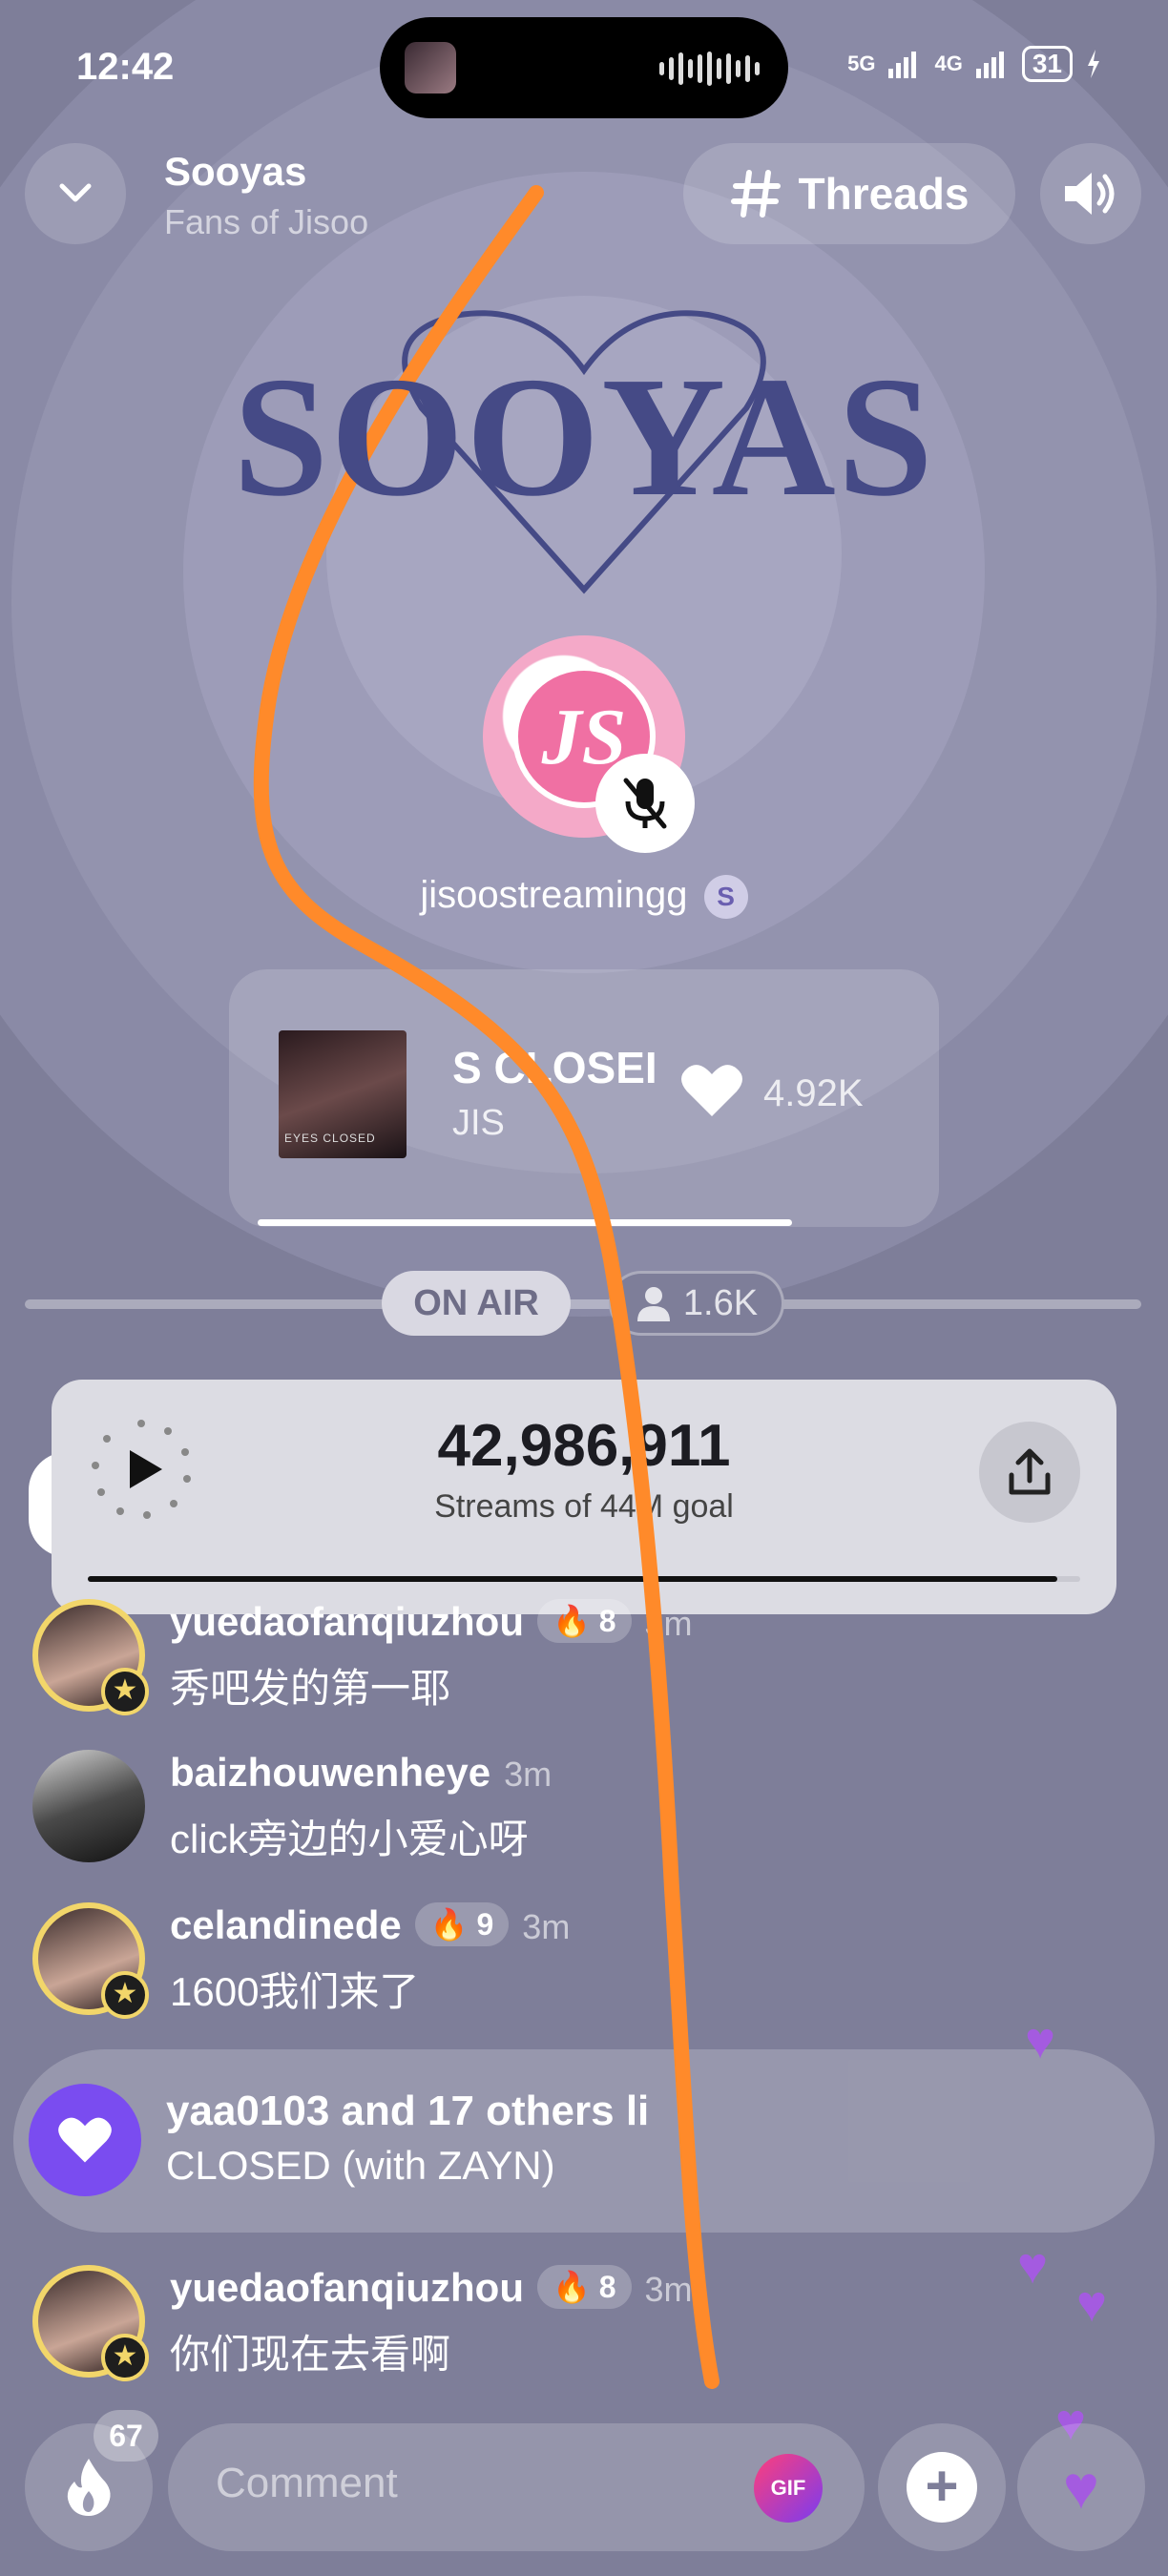 This screenshot has height=2576, width=1168. Describe the element at coordinates (126, 2436) in the screenshot. I see `fire-count-badge: 67` at that location.